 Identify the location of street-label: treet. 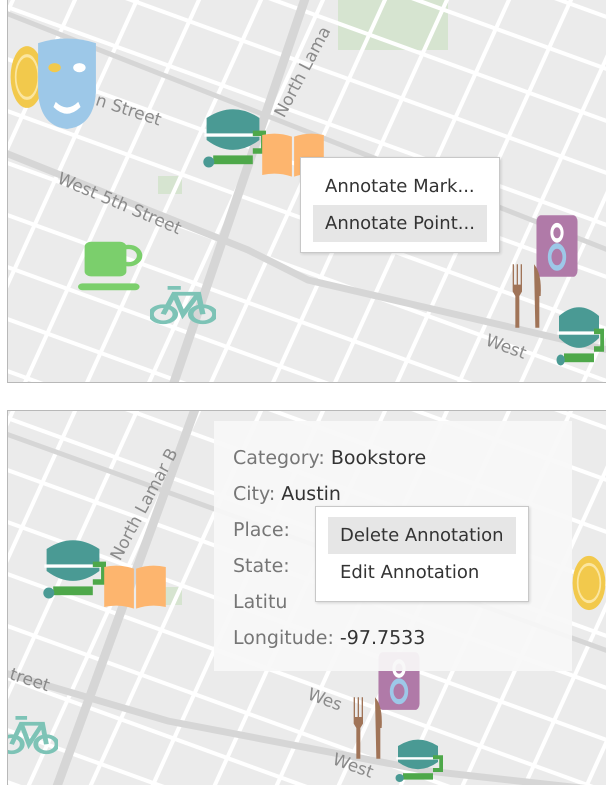
(30, 681).